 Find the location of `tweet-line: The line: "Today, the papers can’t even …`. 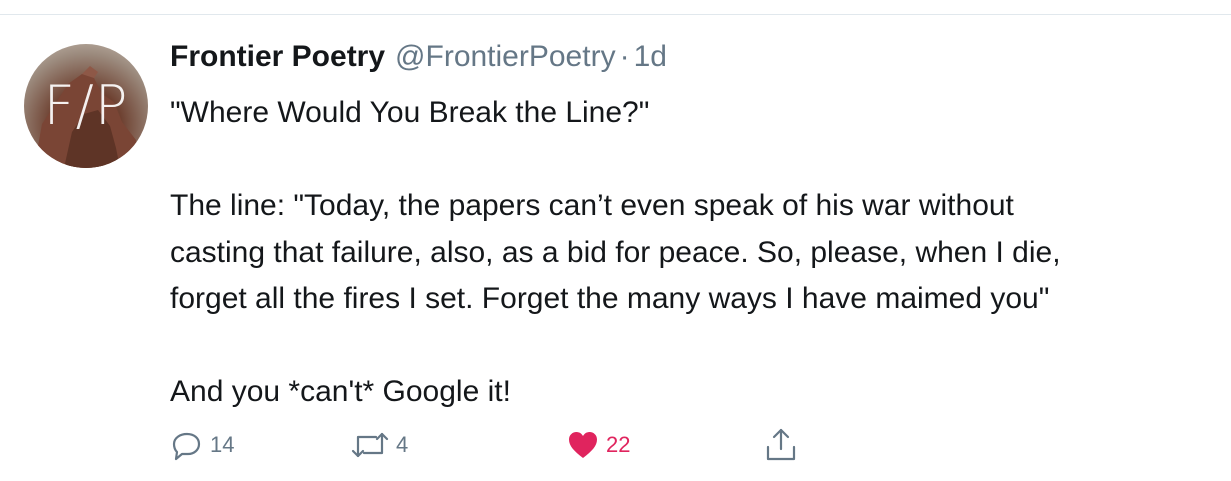

tweet-line: The line: "Today, the papers can’t even … is located at coordinates (592, 205).